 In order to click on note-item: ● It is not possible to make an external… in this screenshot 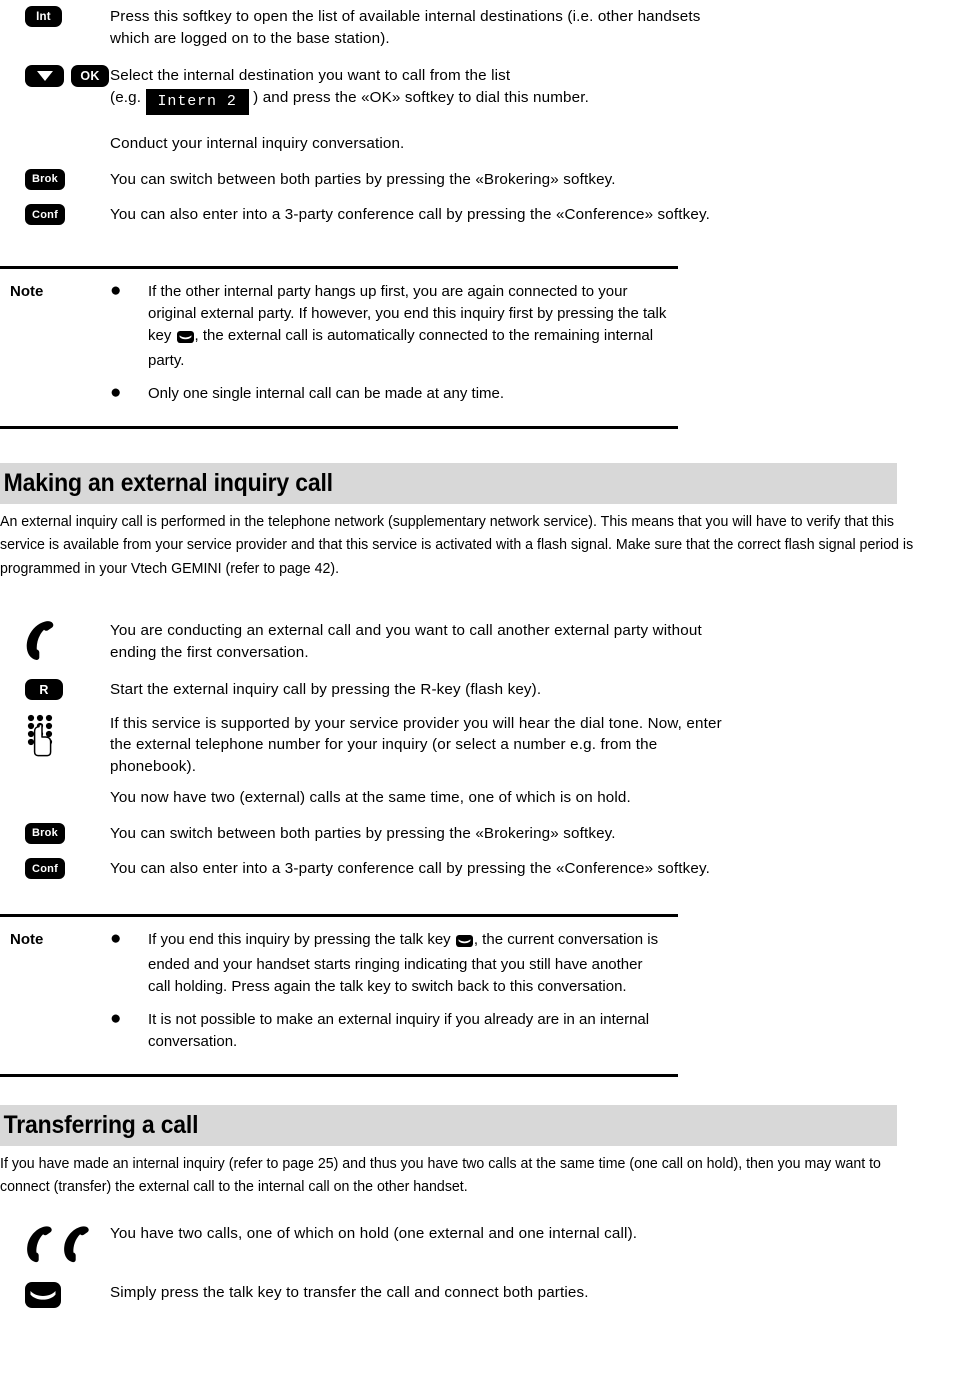, I will do `click(389, 1030)`.